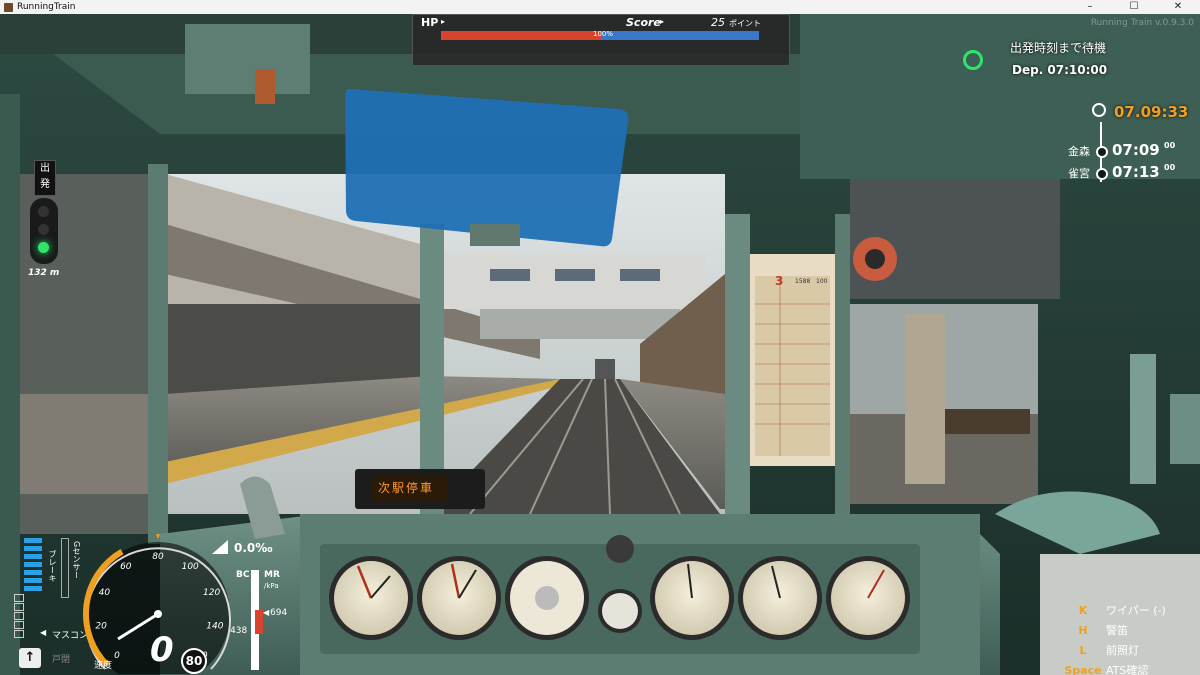  I want to click on current-time: 07.09:33, so click(1151, 112).